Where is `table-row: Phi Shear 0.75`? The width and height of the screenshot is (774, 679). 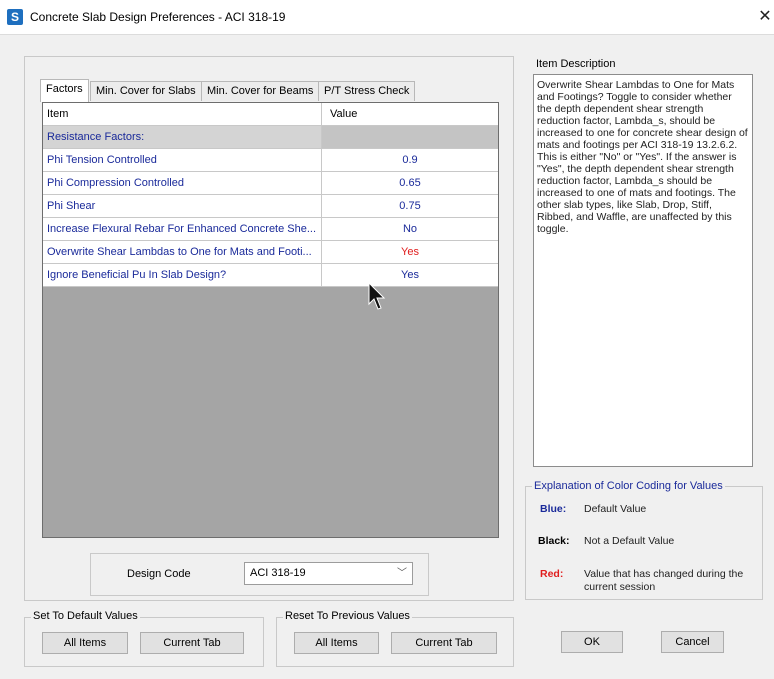 table-row: Phi Shear 0.75 is located at coordinates (270, 206).